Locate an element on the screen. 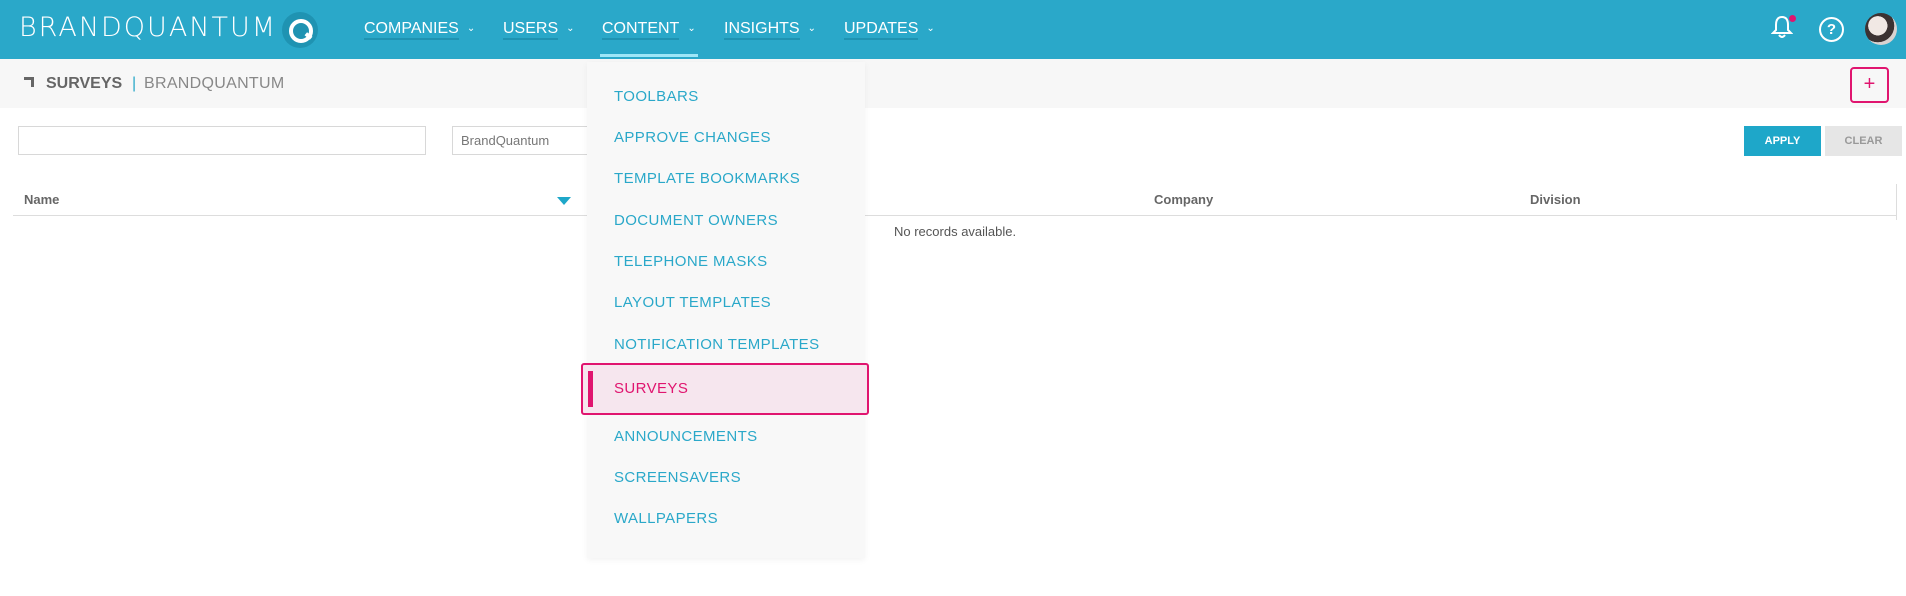  menu-item-template-bookmarks: TEMPLATE BOOKMARKS is located at coordinates (707, 178).